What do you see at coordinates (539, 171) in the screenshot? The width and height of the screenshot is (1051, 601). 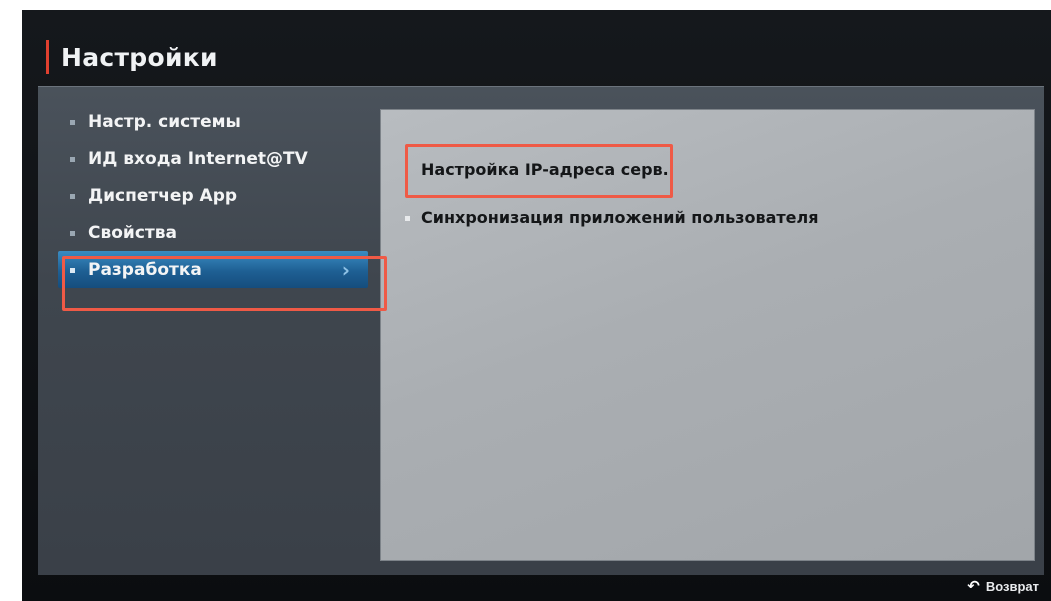 I see `highlight-box-server-ip` at bounding box center [539, 171].